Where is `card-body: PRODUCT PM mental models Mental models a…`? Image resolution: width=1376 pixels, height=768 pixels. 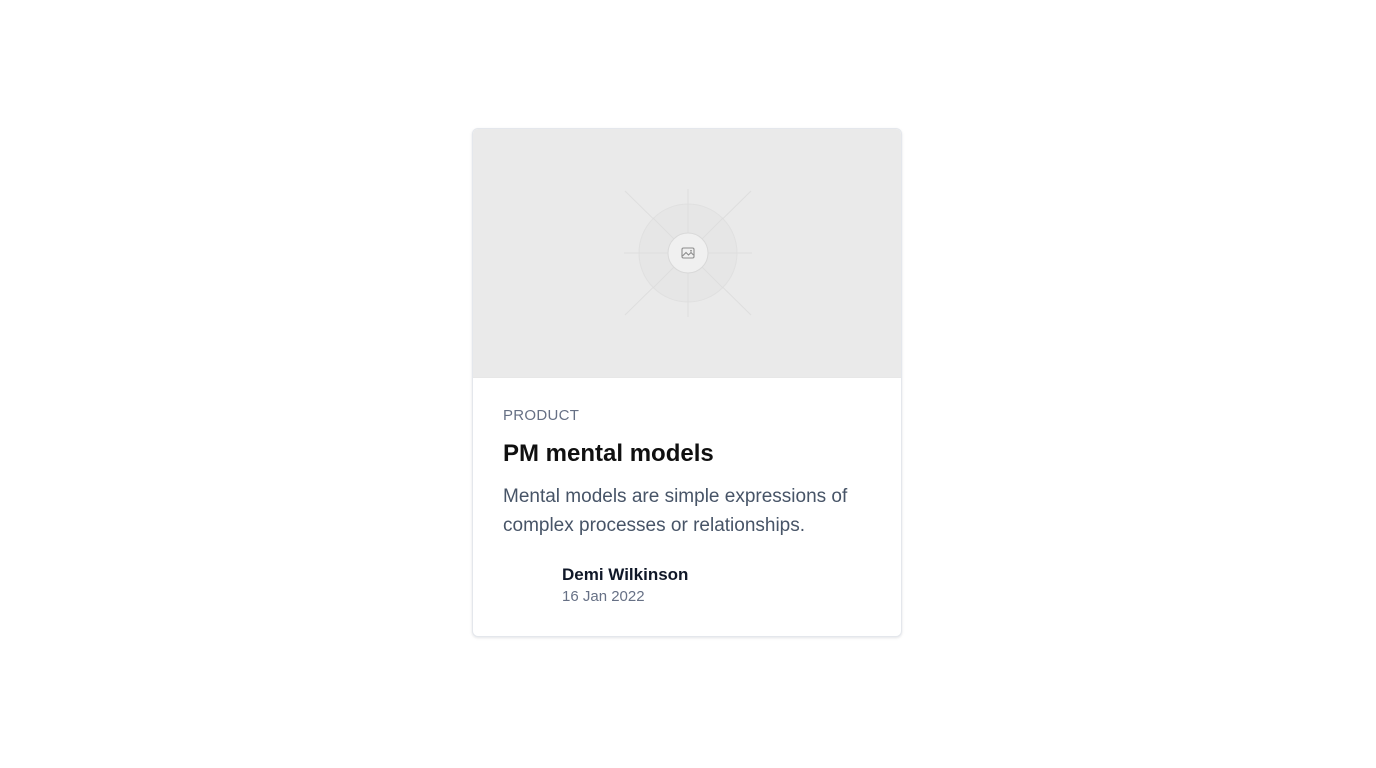
card-body: PRODUCT PM mental models Mental models a… is located at coordinates (687, 493).